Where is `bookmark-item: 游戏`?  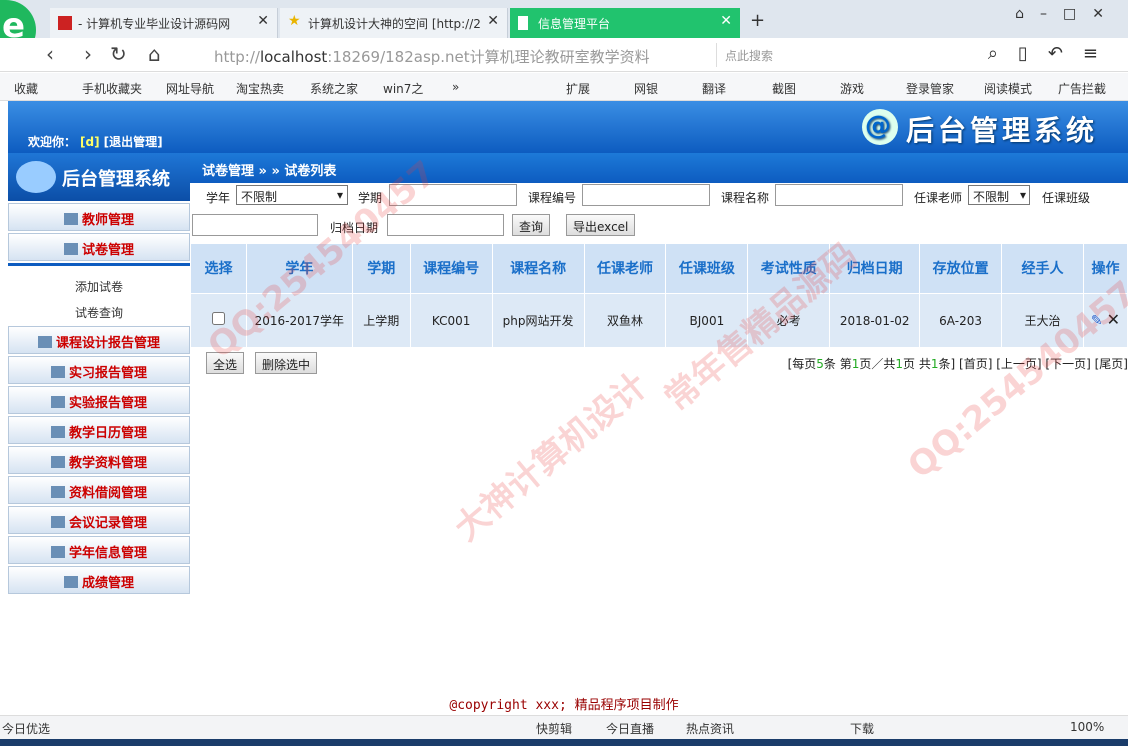
bookmark-item: 游戏 is located at coordinates (852, 88).